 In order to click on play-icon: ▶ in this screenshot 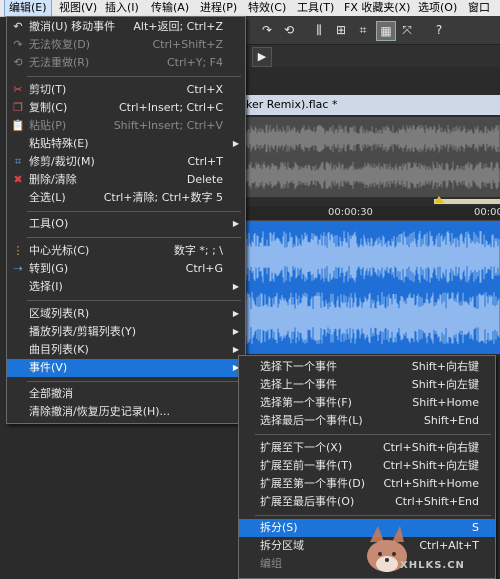, I will do `click(262, 57)`.